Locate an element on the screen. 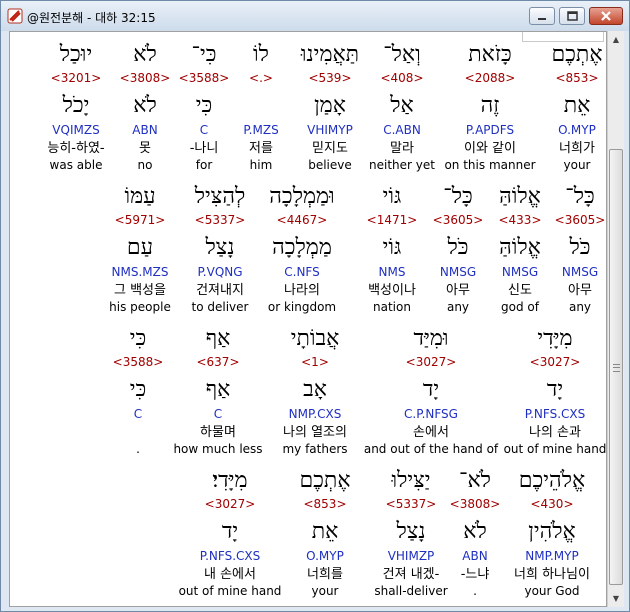  scroll-up-arrow-icon: ▲ is located at coordinates (616, 39).